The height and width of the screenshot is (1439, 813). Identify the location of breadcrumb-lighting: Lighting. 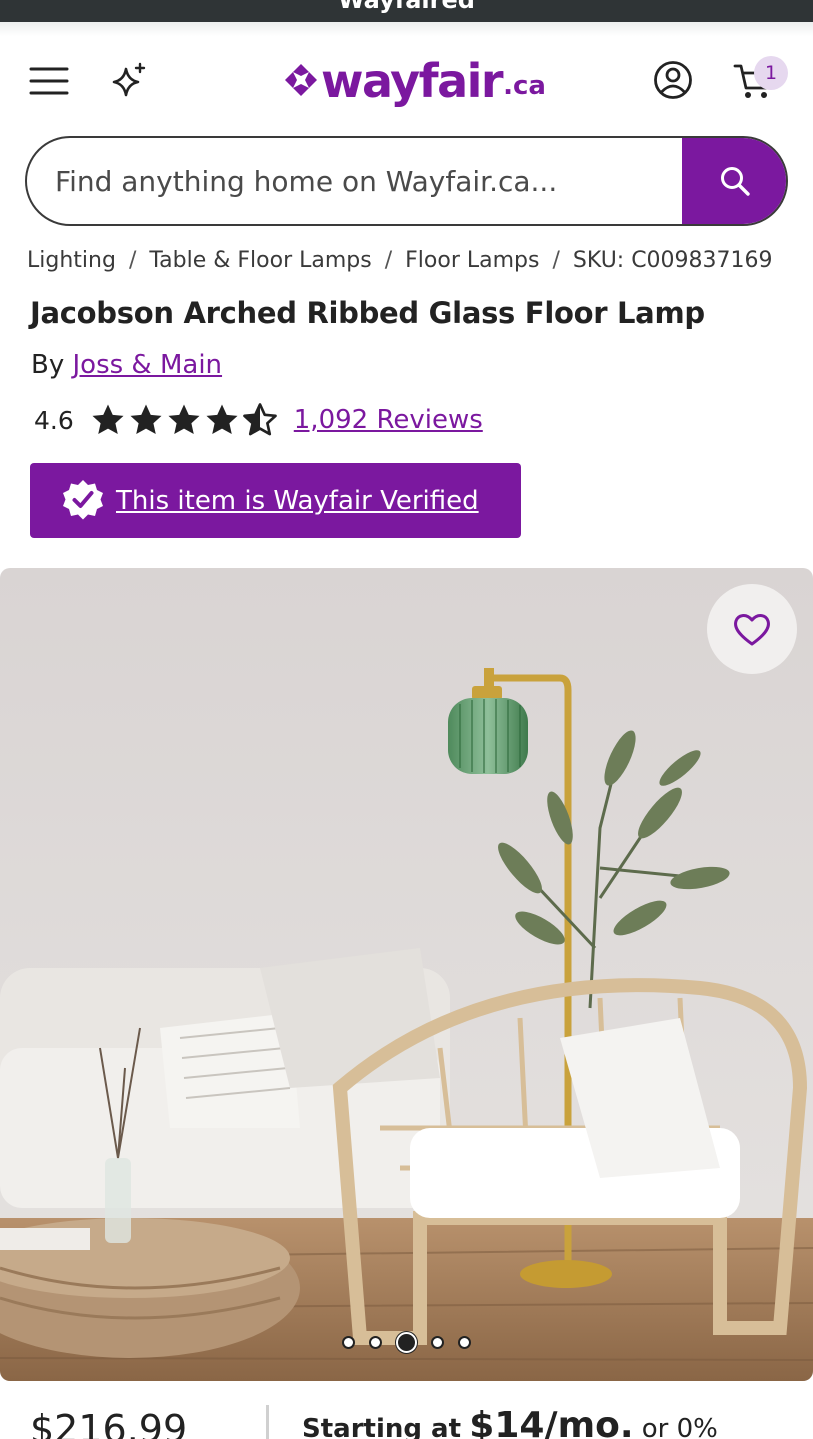
(71, 260).